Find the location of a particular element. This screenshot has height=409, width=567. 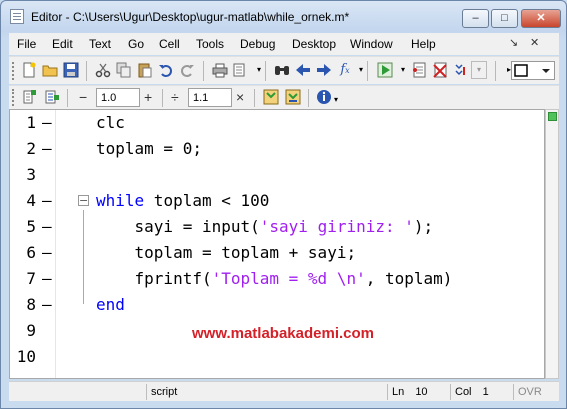

code-line: 6 — toplam = toplam + sayi; is located at coordinates (277, 253).